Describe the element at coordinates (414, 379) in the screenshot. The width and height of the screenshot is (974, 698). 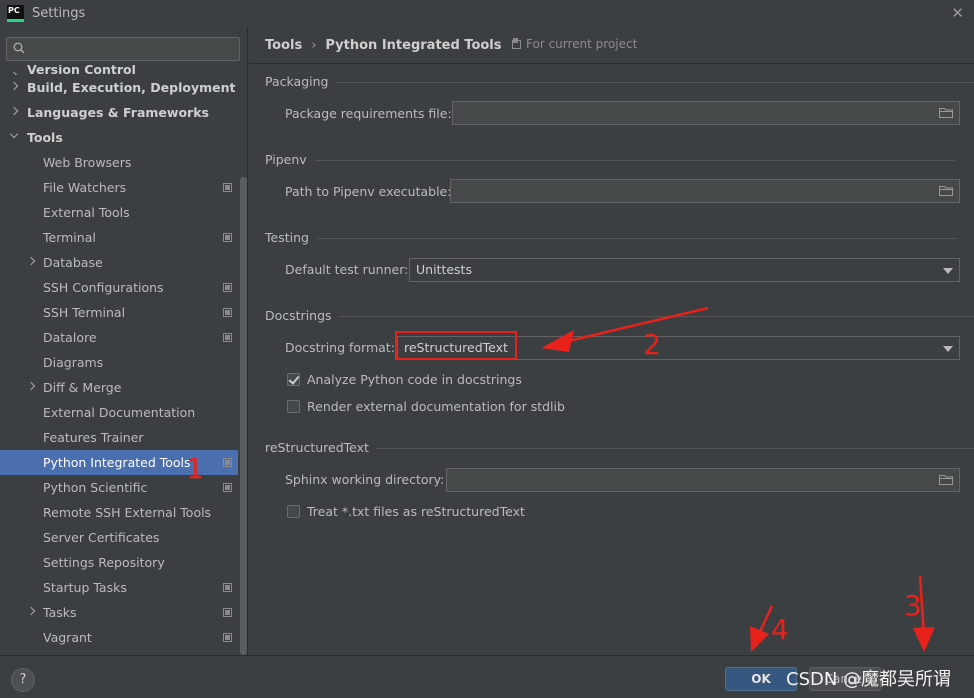
I see `analyze-docstrings-label: Analyze Python code in docstrings` at that location.